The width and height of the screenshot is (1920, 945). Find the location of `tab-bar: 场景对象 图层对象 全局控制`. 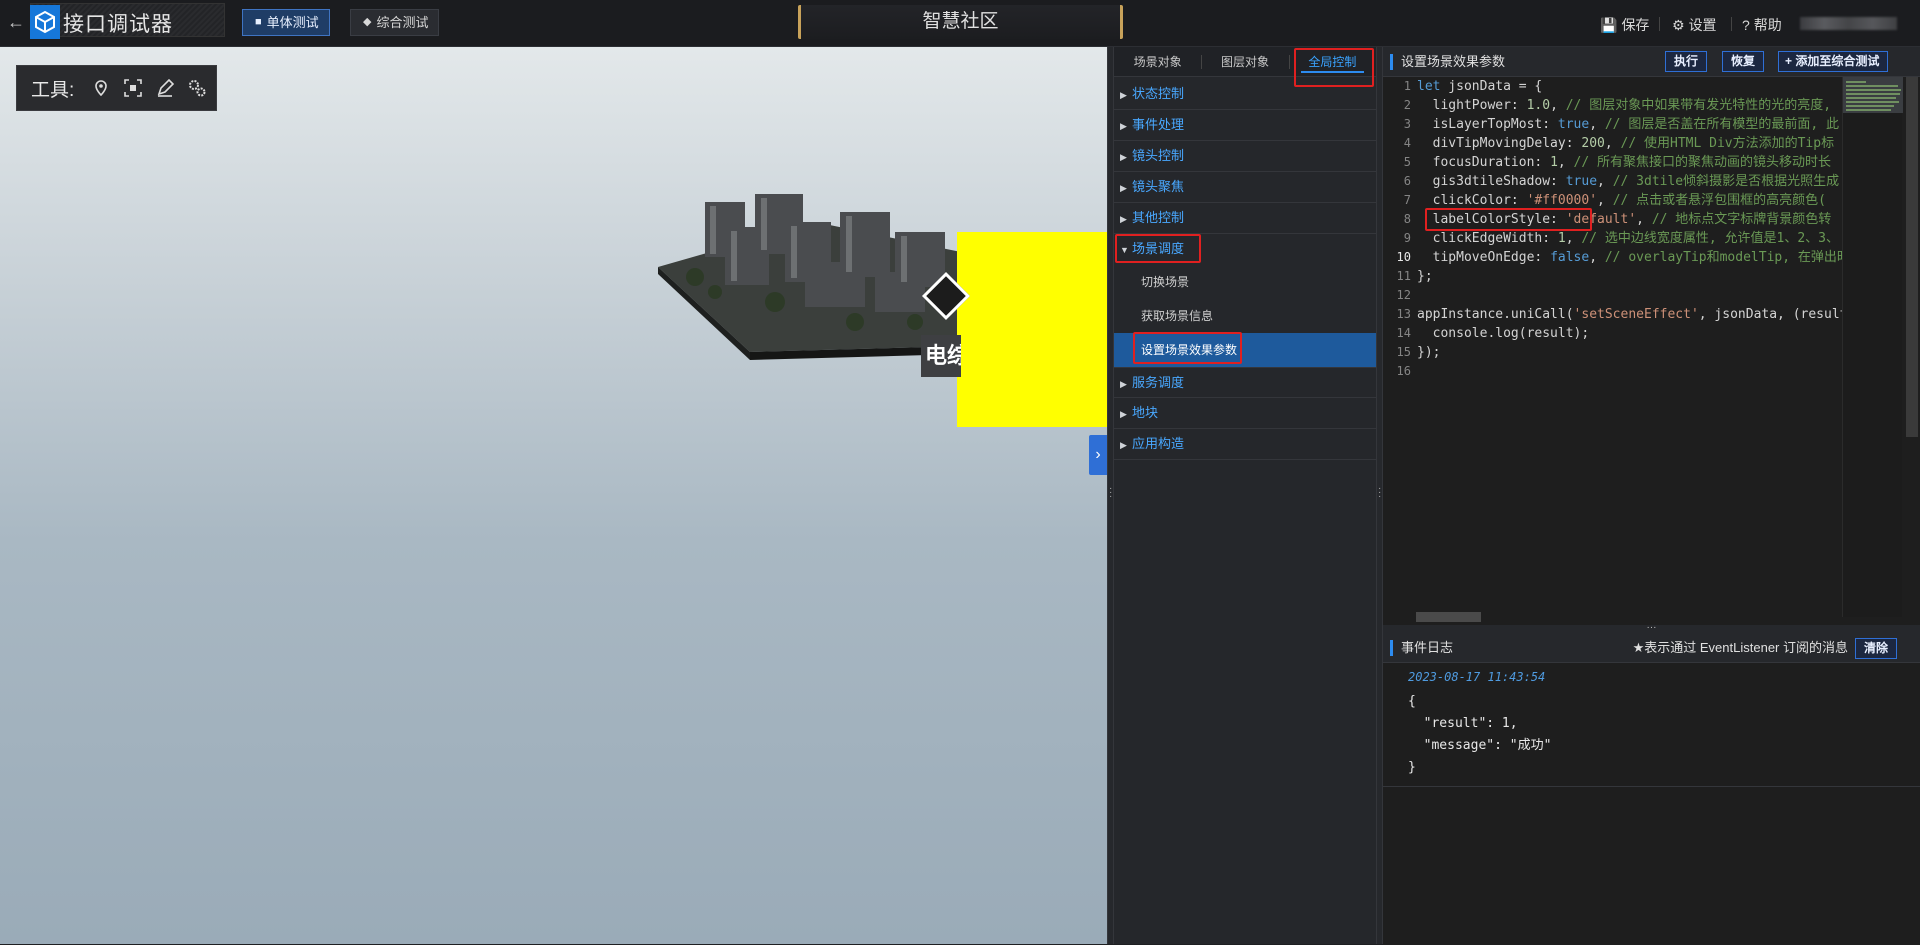

tab-bar: 场景对象 图层对象 全局控制 is located at coordinates (1245, 62).